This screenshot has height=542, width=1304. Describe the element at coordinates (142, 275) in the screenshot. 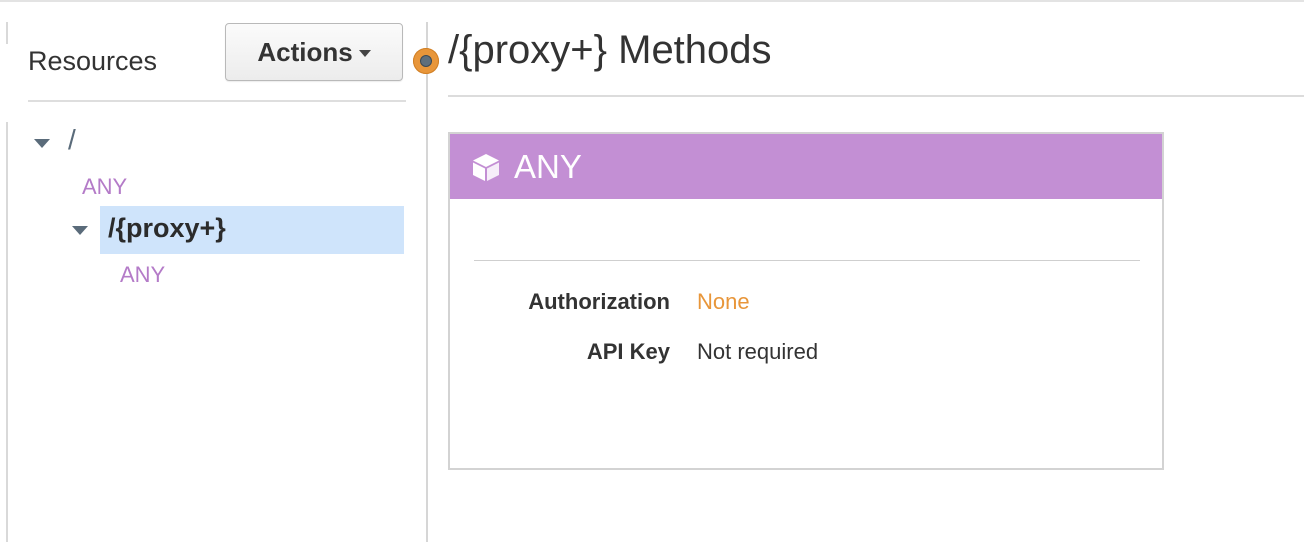

I see `tree-method-any-proxy: ANY` at that location.